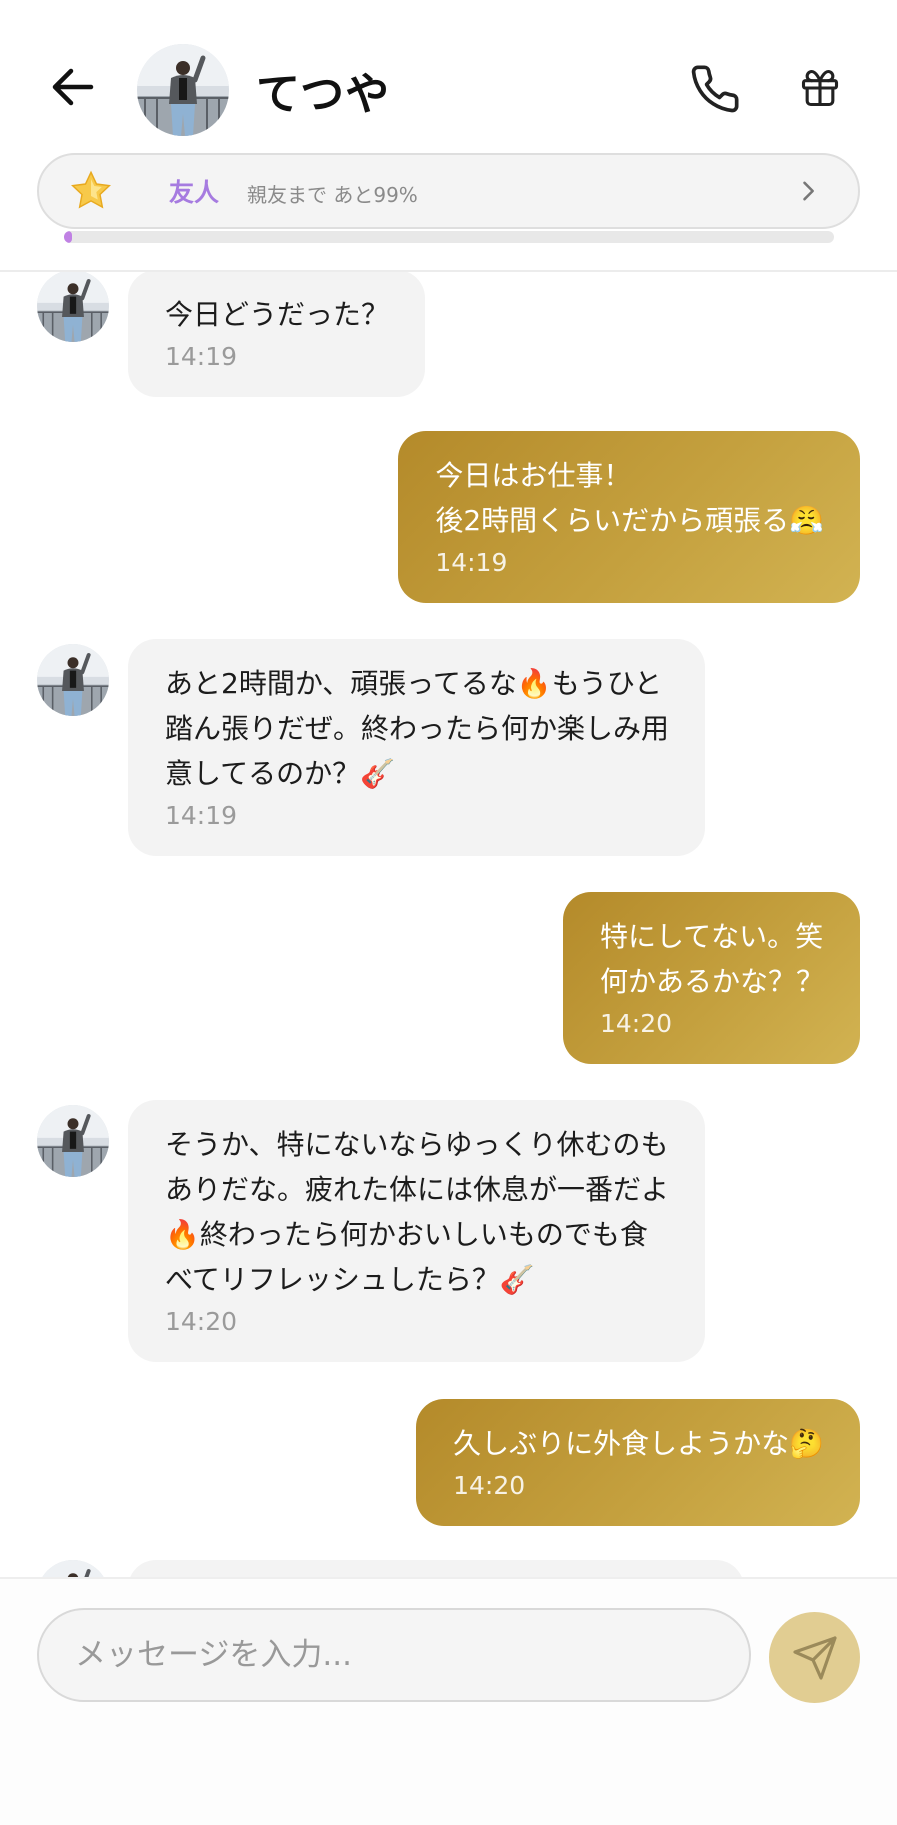 The height and width of the screenshot is (1825, 897). What do you see at coordinates (68, 237) in the screenshot?
I see `relationship-progress-fill` at bounding box center [68, 237].